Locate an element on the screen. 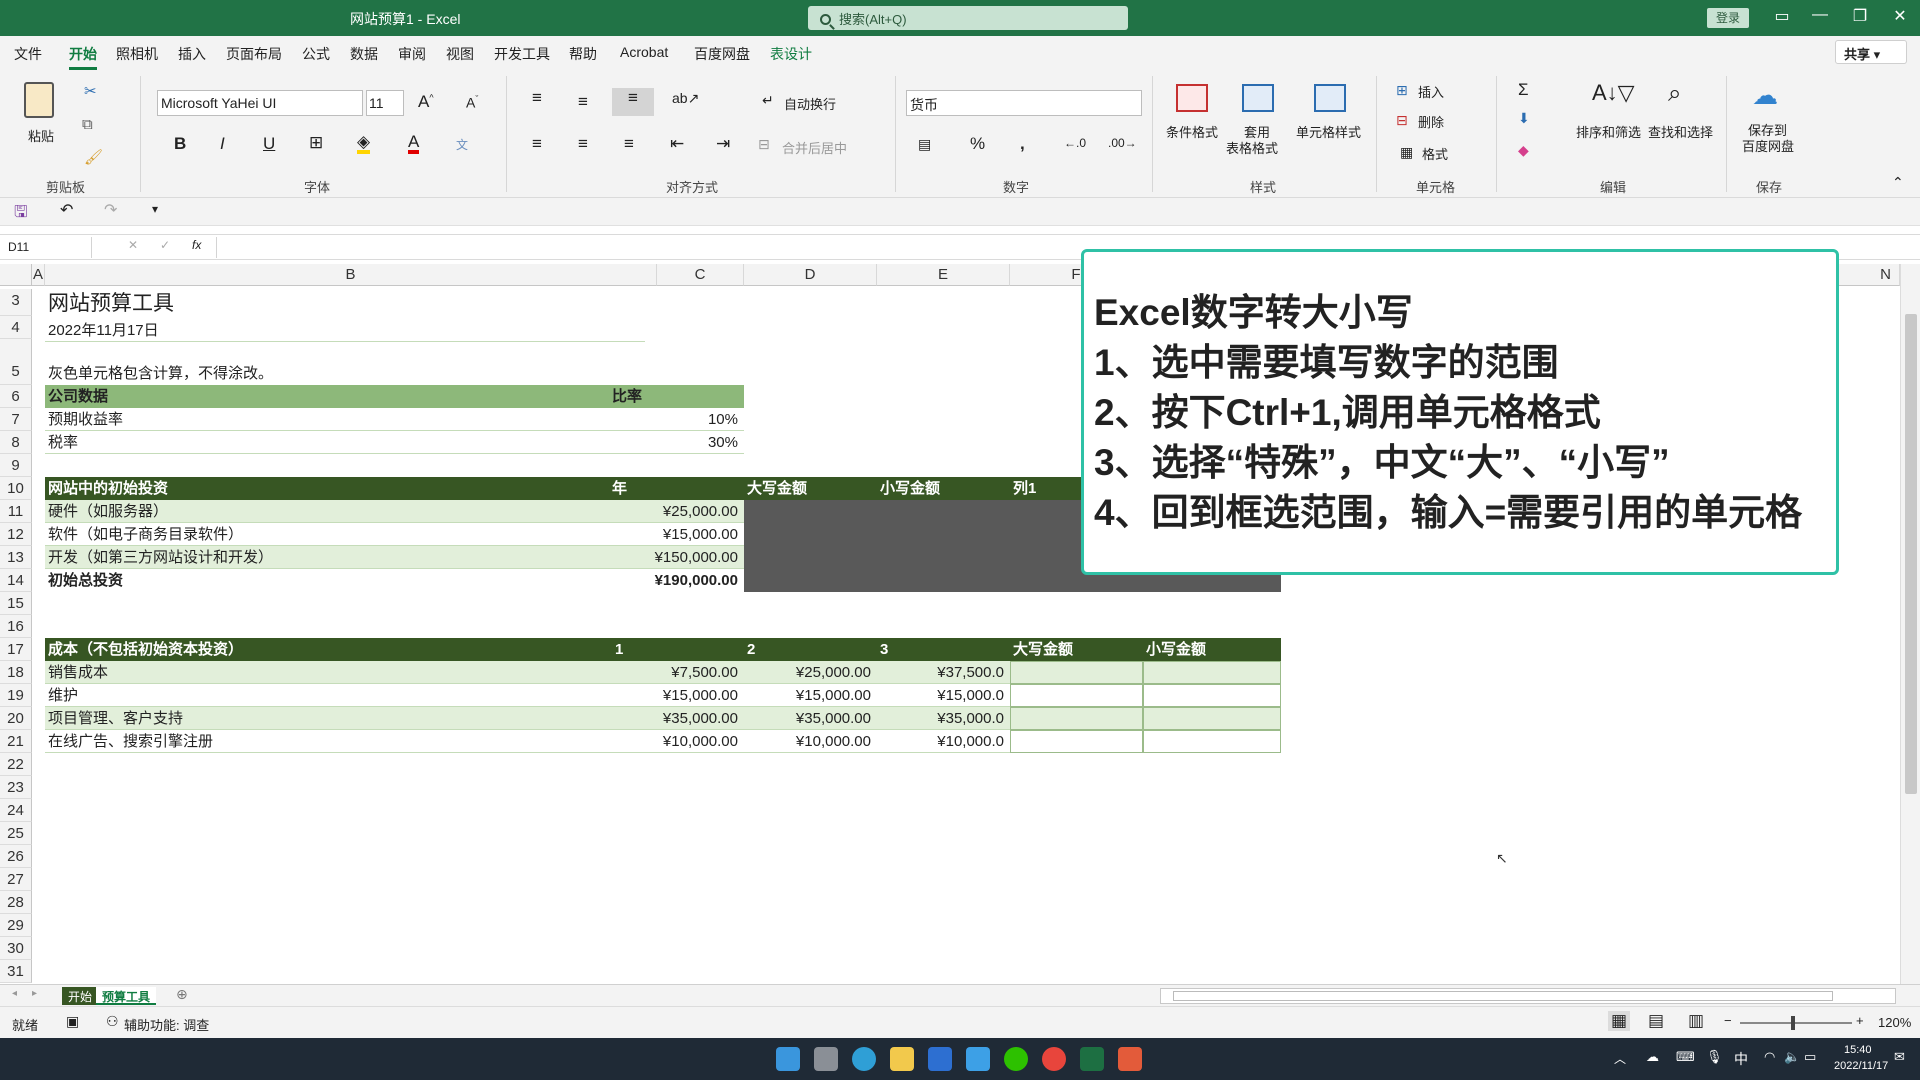 Image resolution: width=1920 pixels, height=1080 pixels. cost-row-value: ¥37,500.0 is located at coordinates (943, 672).